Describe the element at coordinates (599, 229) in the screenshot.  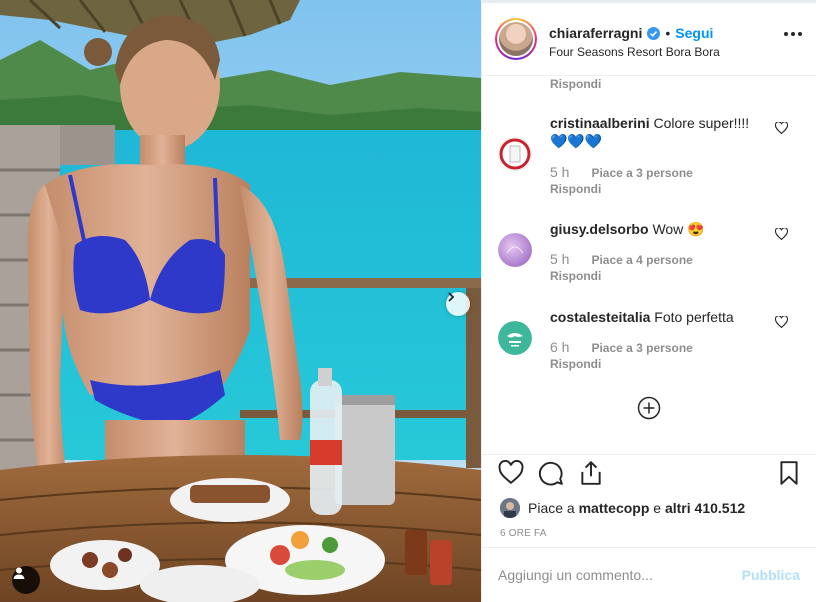
I see `comment-username: giusy.delsorbo` at that location.